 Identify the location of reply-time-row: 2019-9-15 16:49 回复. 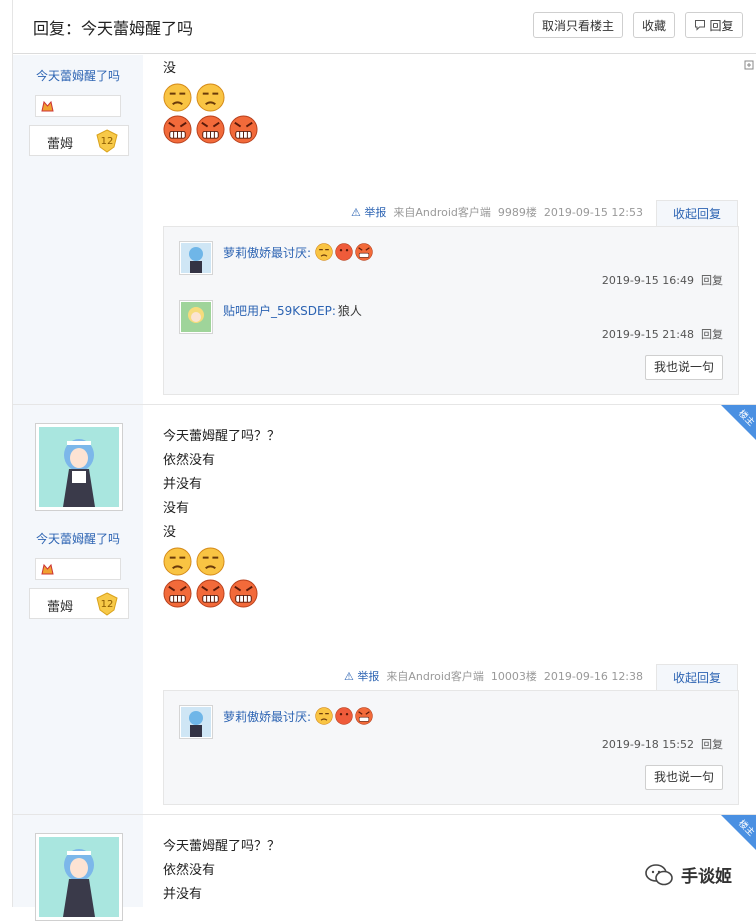
(662, 280).